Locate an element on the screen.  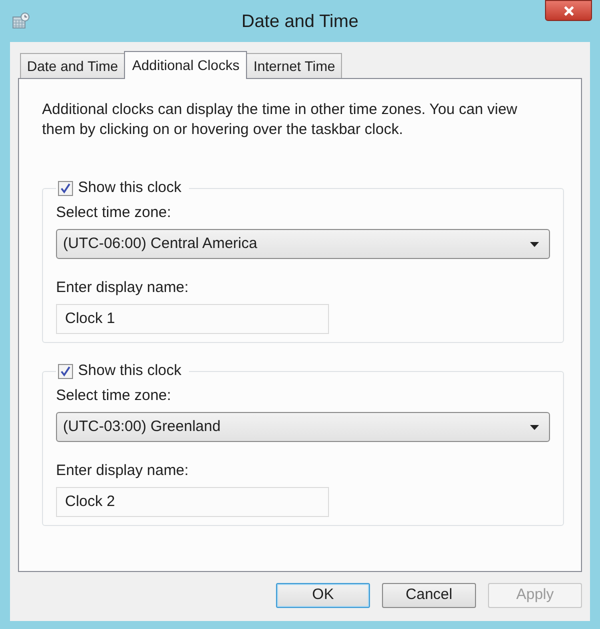
window-title: Date and Time is located at coordinates (300, 21).